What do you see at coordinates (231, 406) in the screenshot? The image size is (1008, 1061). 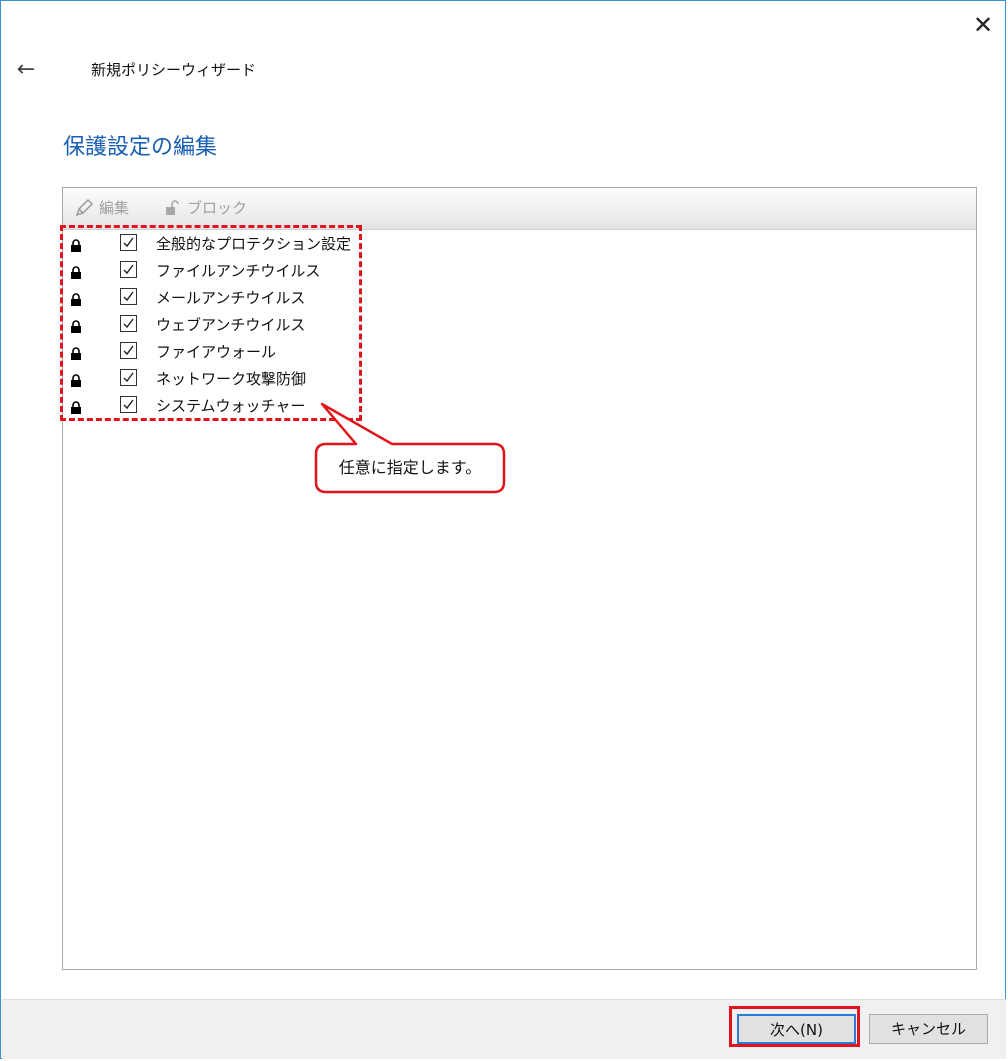 I see `component-label: システムウォッチャー` at bounding box center [231, 406].